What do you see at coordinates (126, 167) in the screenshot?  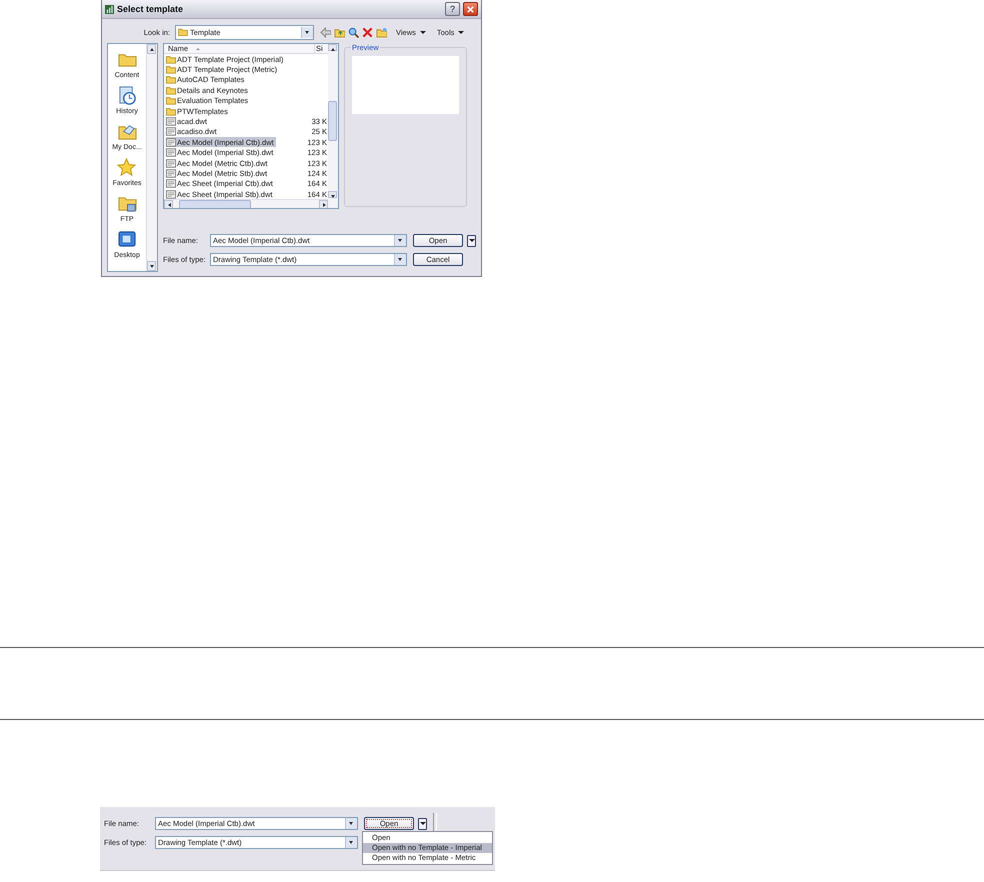 I see `star-icon` at bounding box center [126, 167].